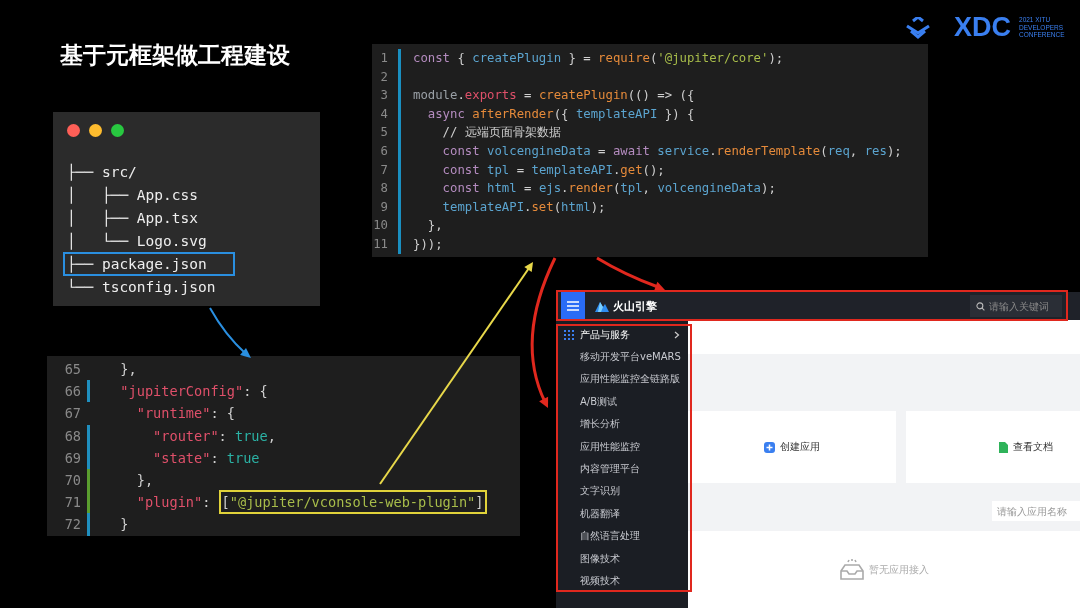 The image size is (1080, 608). What do you see at coordinates (501, 133) in the screenshot?
I see `code-line: // 远端页面骨架数据` at bounding box center [501, 133].